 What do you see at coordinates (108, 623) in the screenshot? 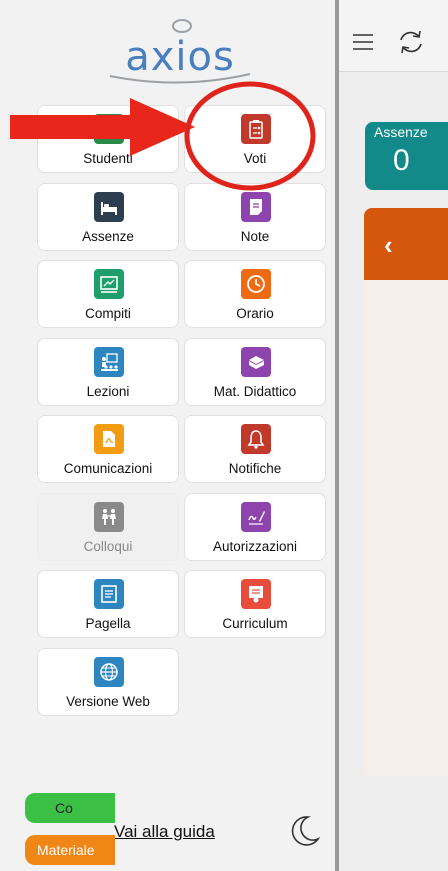
I see `menu-tile-label: Pagella` at bounding box center [108, 623].